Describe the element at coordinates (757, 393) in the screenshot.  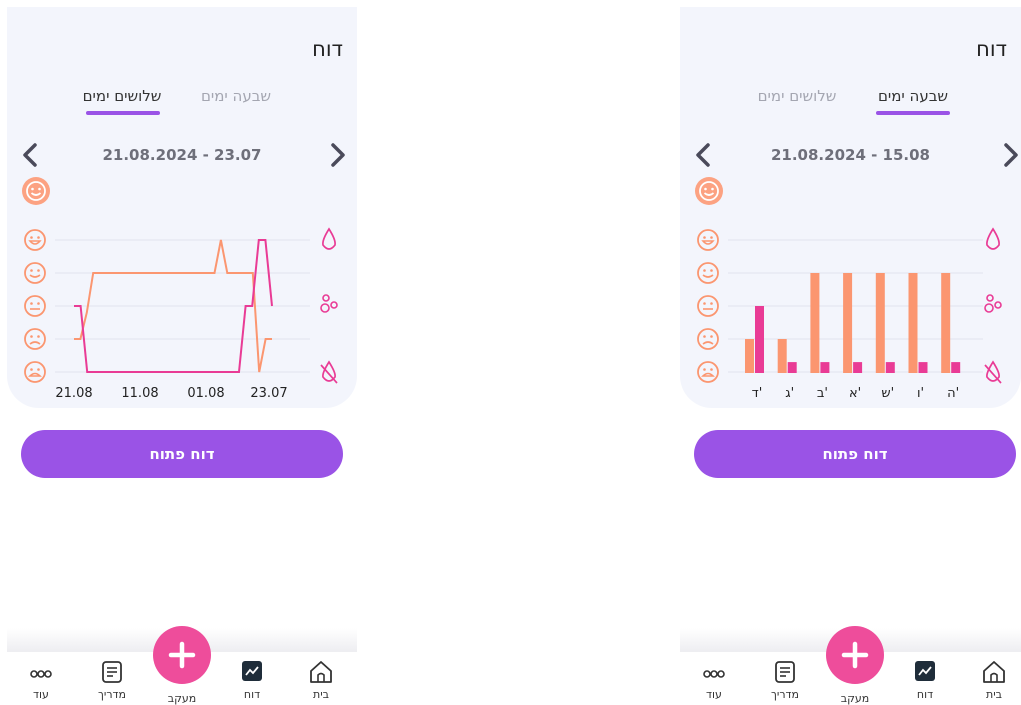
I see `x-tick-label: ד'` at that location.